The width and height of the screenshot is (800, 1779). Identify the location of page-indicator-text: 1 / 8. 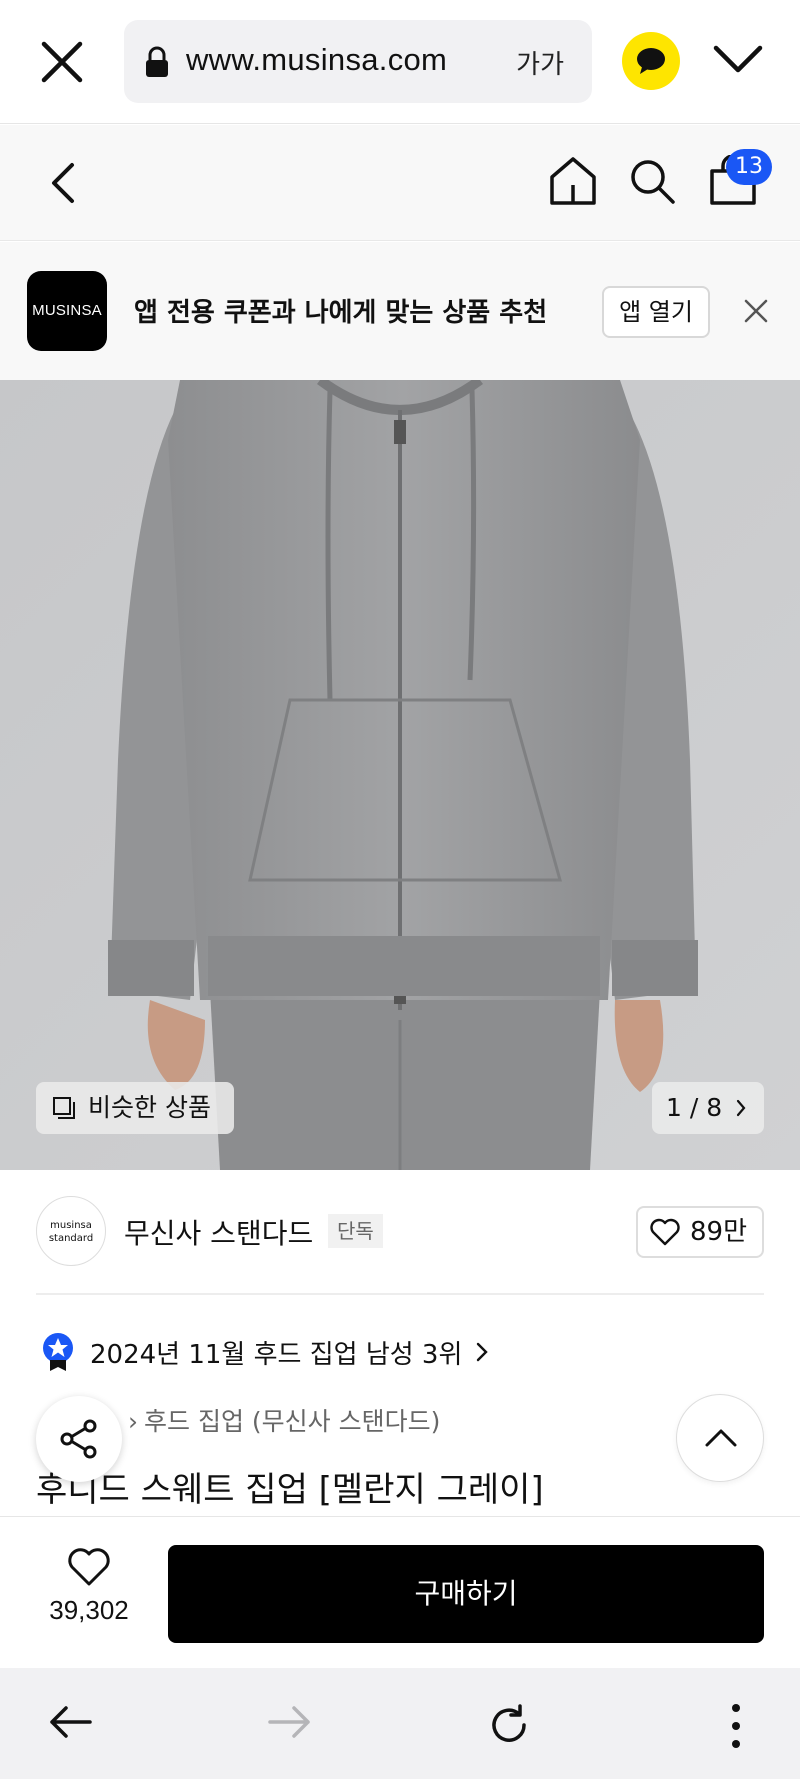
(694, 1107).